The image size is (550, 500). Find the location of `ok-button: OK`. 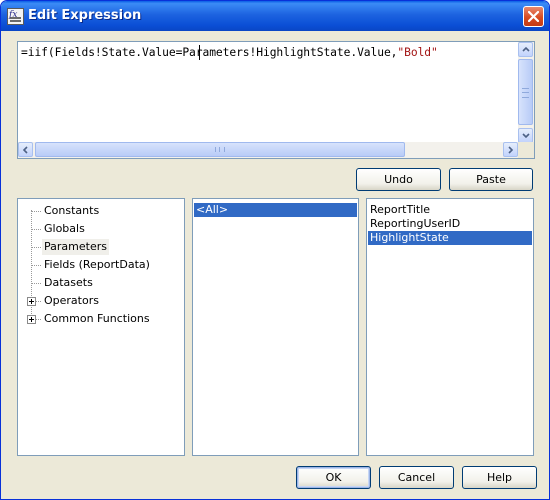

ok-button: OK is located at coordinates (333, 477).